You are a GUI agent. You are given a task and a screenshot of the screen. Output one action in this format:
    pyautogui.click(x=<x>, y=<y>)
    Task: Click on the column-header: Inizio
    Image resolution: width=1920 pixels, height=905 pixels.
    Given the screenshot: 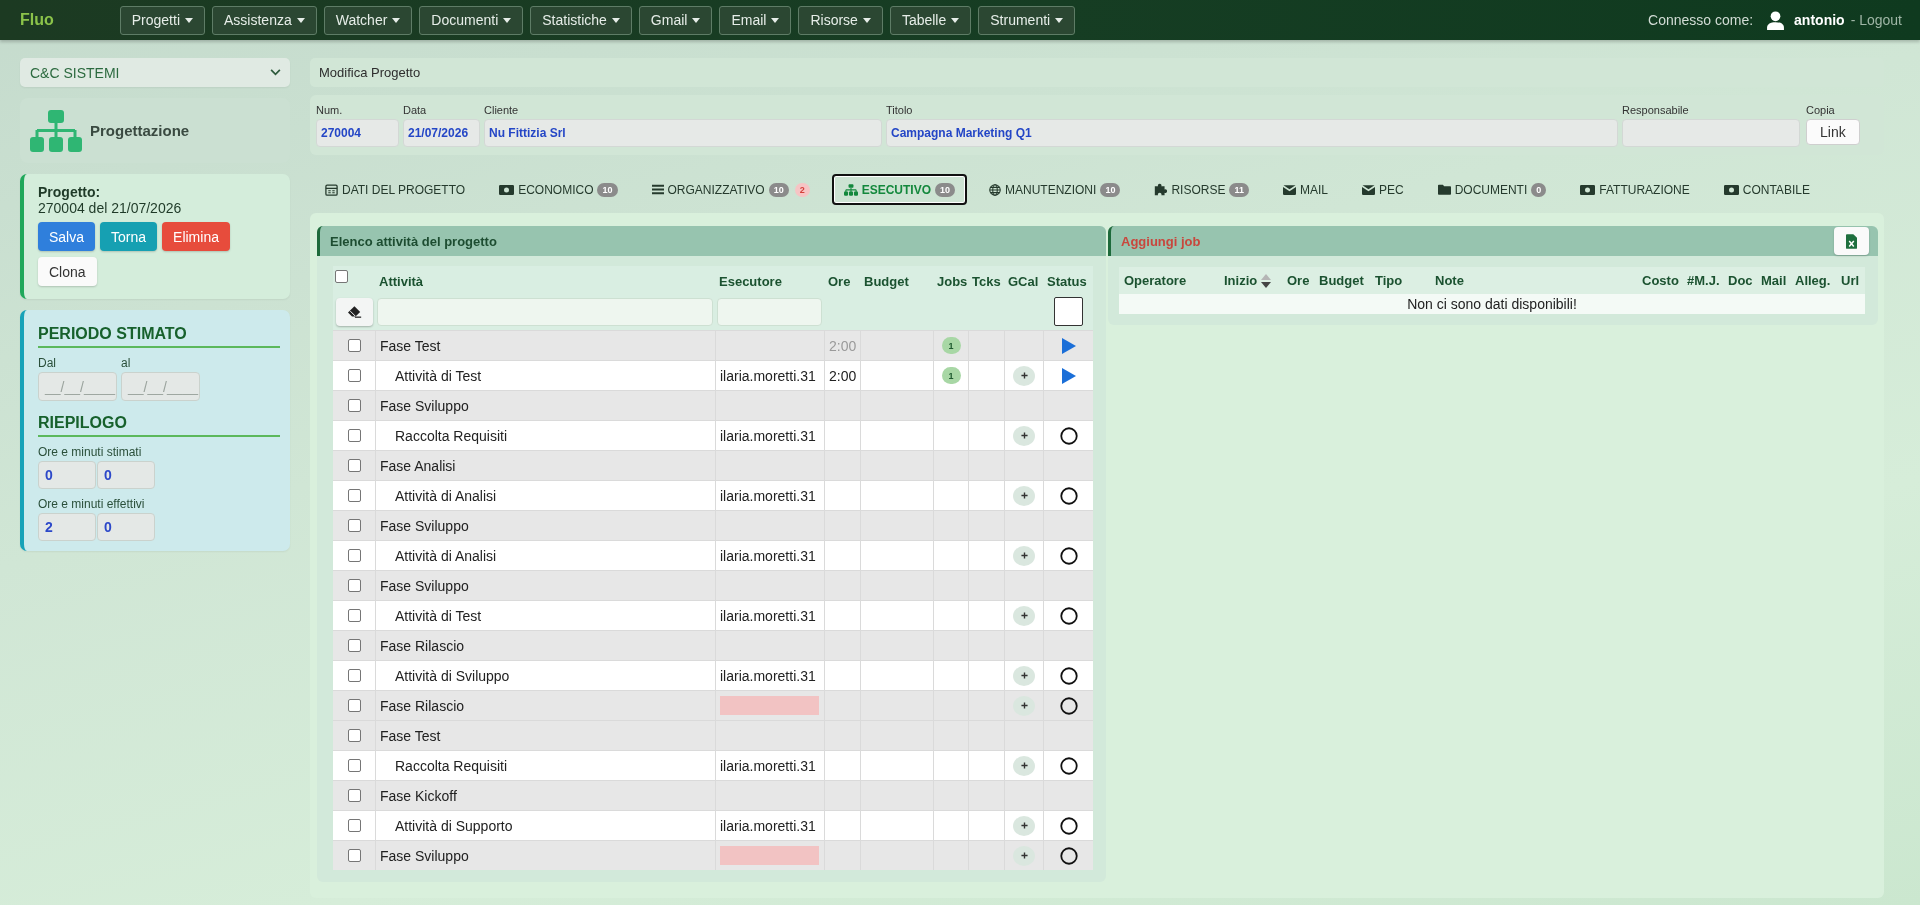 What is the action you would take?
    pyautogui.click(x=1250, y=280)
    